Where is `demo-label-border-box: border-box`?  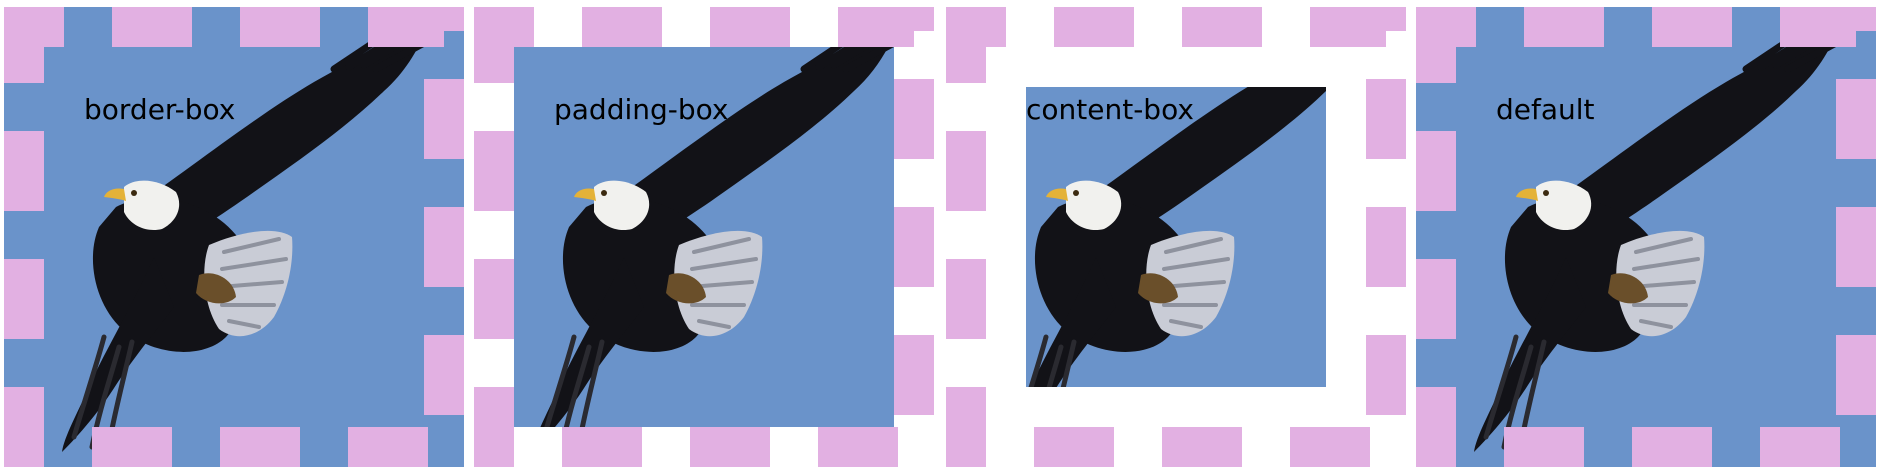 demo-label-border-box: border-box is located at coordinates (160, 109).